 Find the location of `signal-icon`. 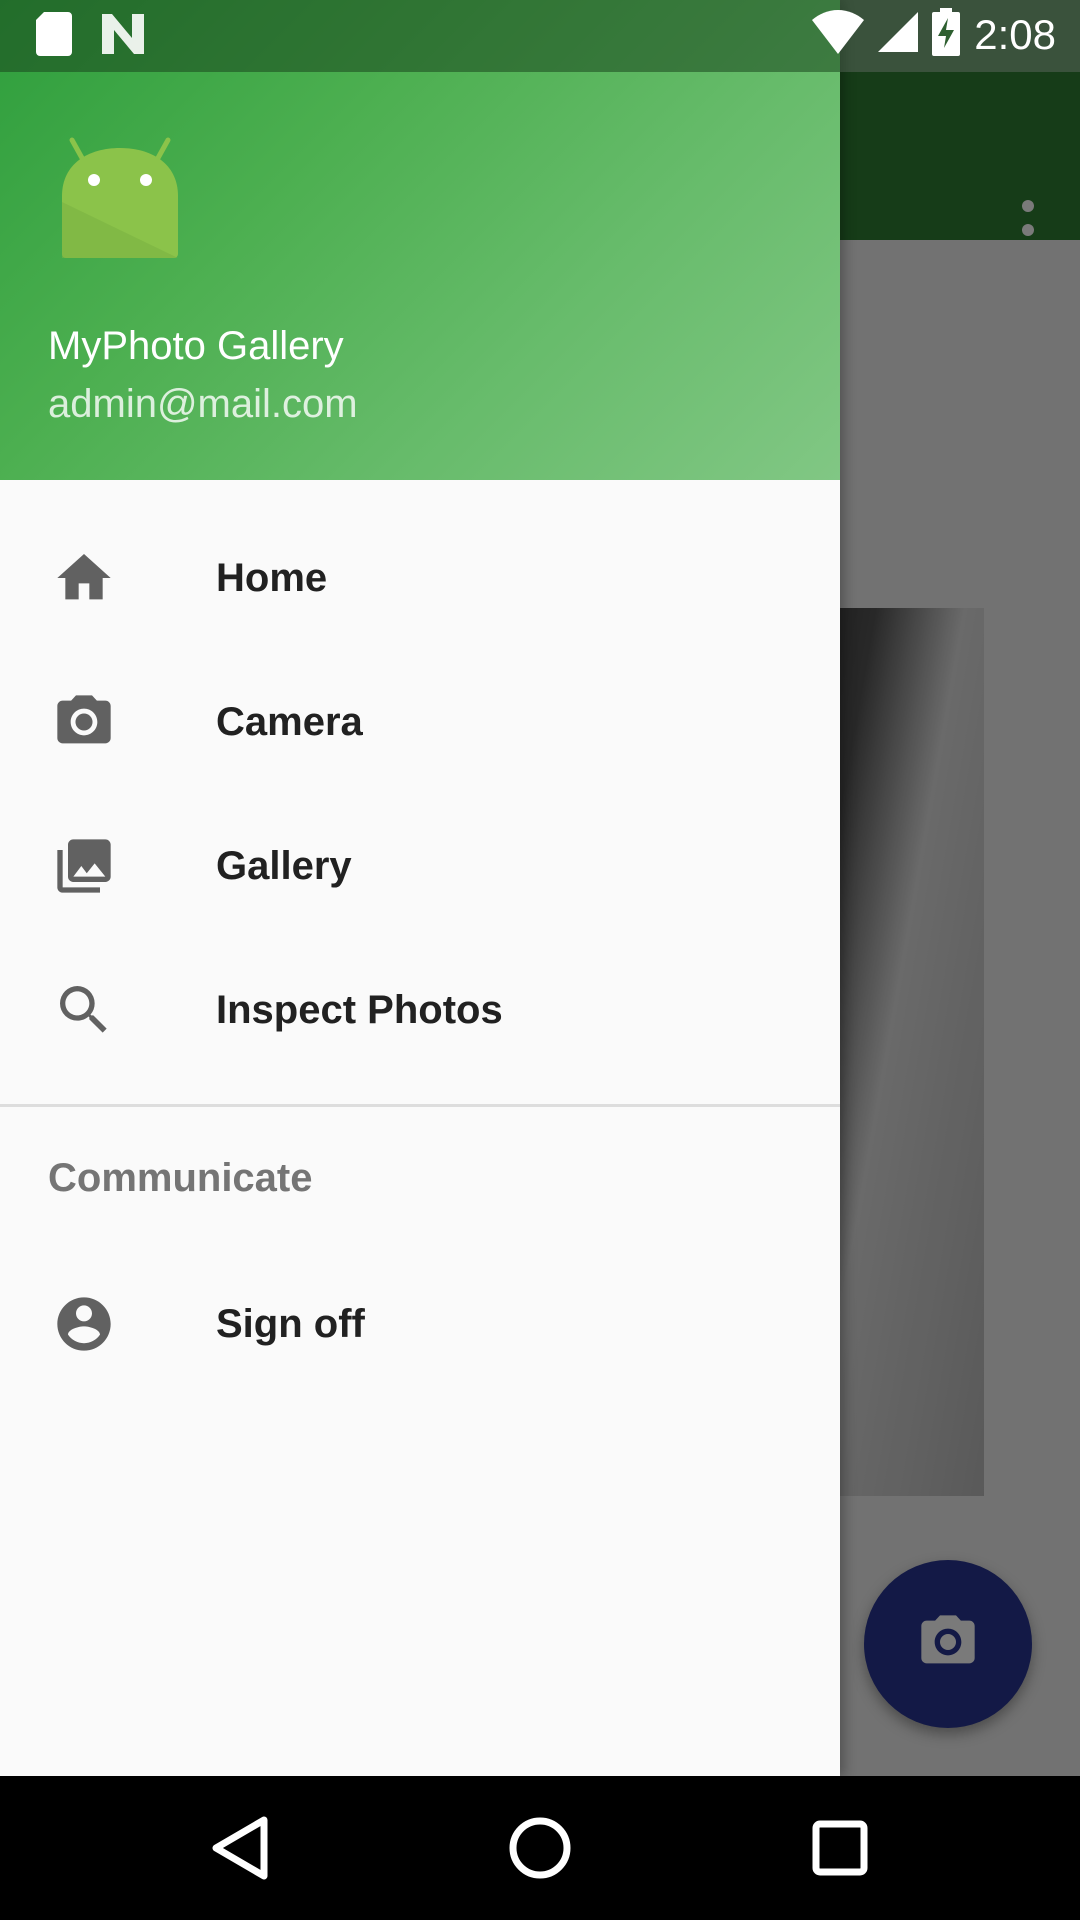

signal-icon is located at coordinates (898, 34).